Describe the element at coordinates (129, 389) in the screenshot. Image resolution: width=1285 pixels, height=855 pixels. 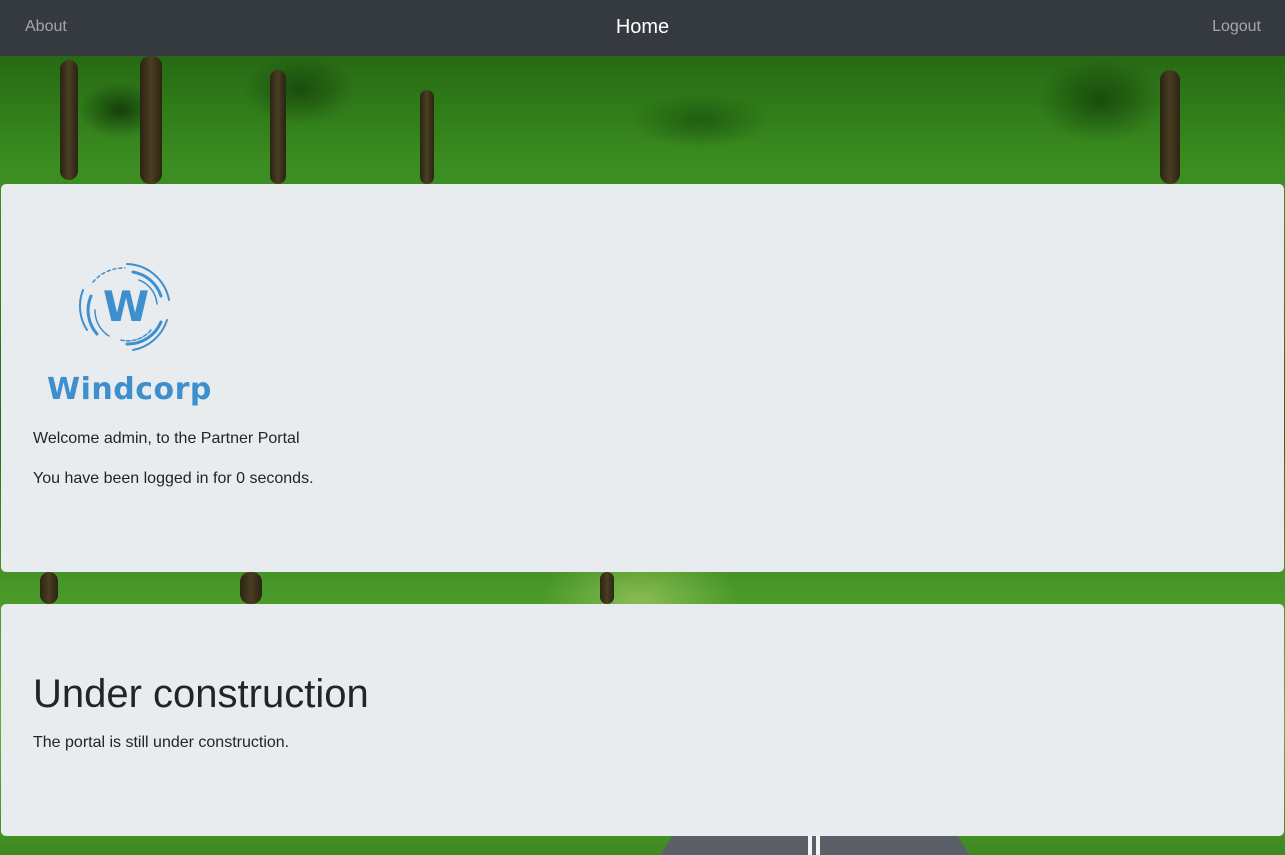
I see `logo-wordmark: Windcorp` at that location.